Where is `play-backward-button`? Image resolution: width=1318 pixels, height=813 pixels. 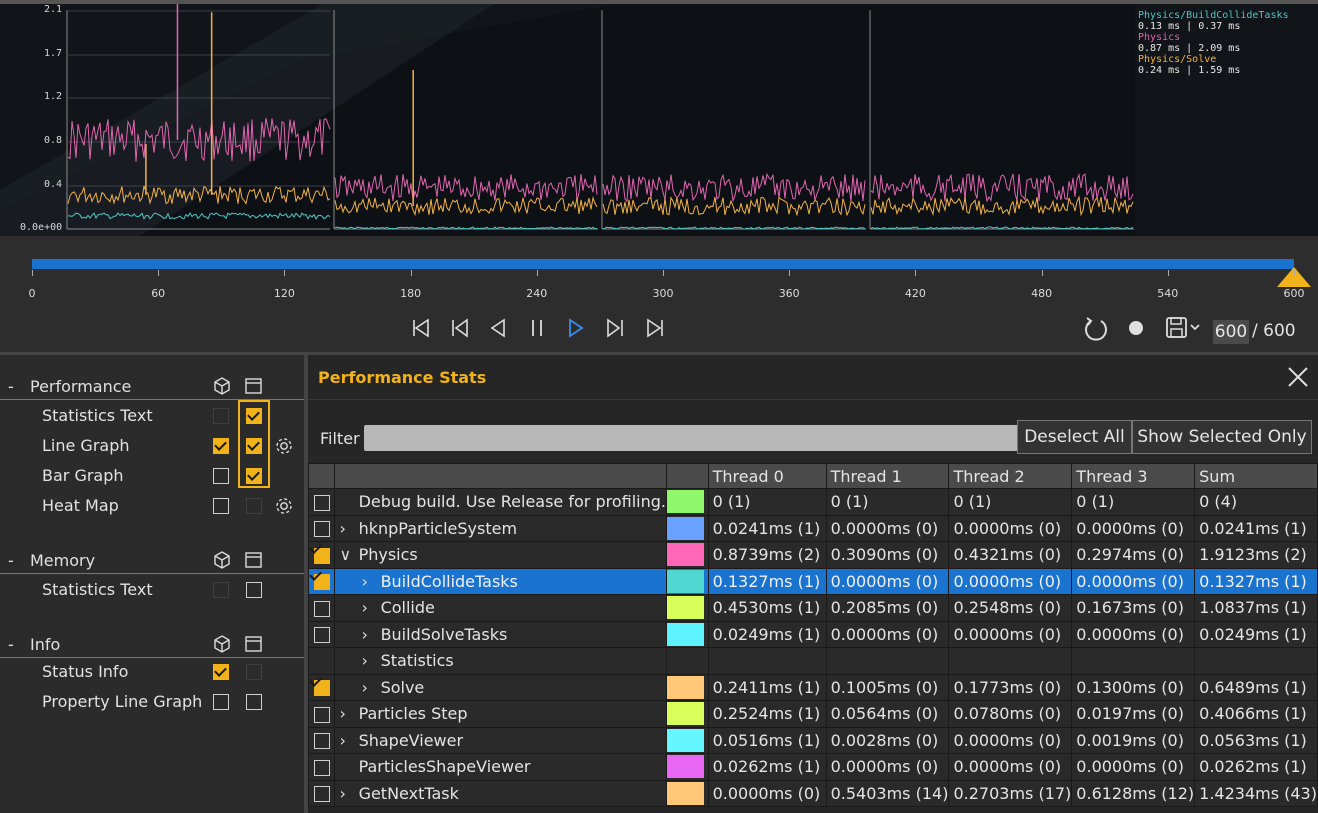
play-backward-button is located at coordinates (498, 328).